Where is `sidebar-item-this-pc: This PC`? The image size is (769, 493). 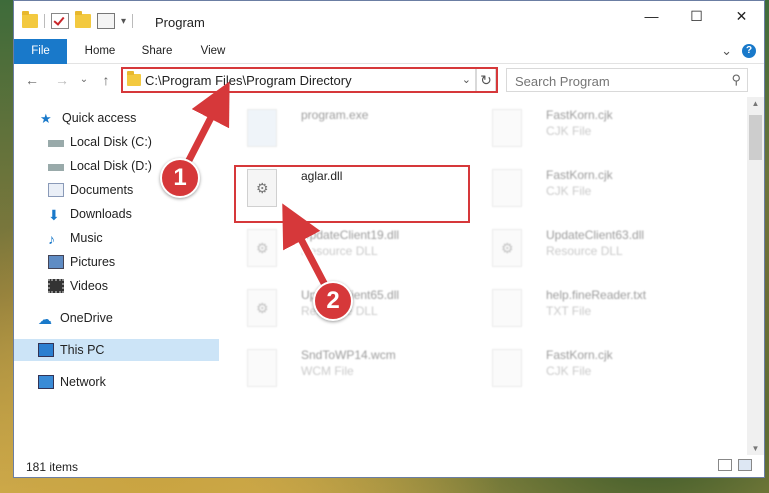
sidebar-item-this-pc: This PC is located at coordinates (123, 350).